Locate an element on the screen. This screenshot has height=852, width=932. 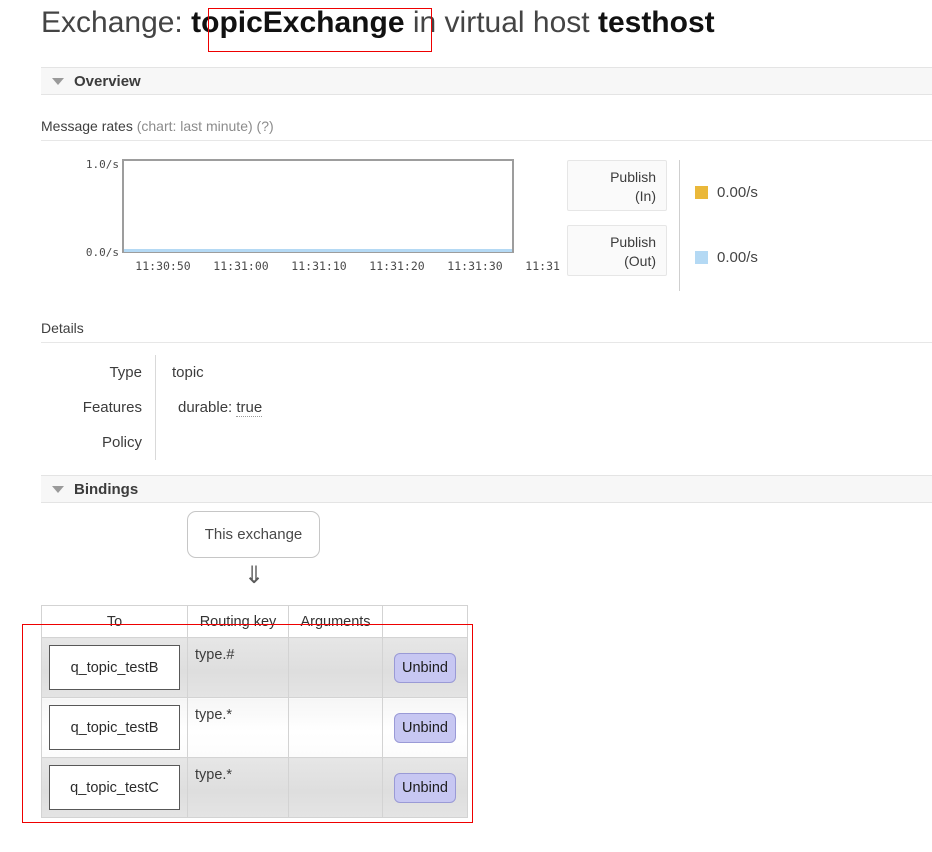
details-value-policy is located at coordinates (323, 442).